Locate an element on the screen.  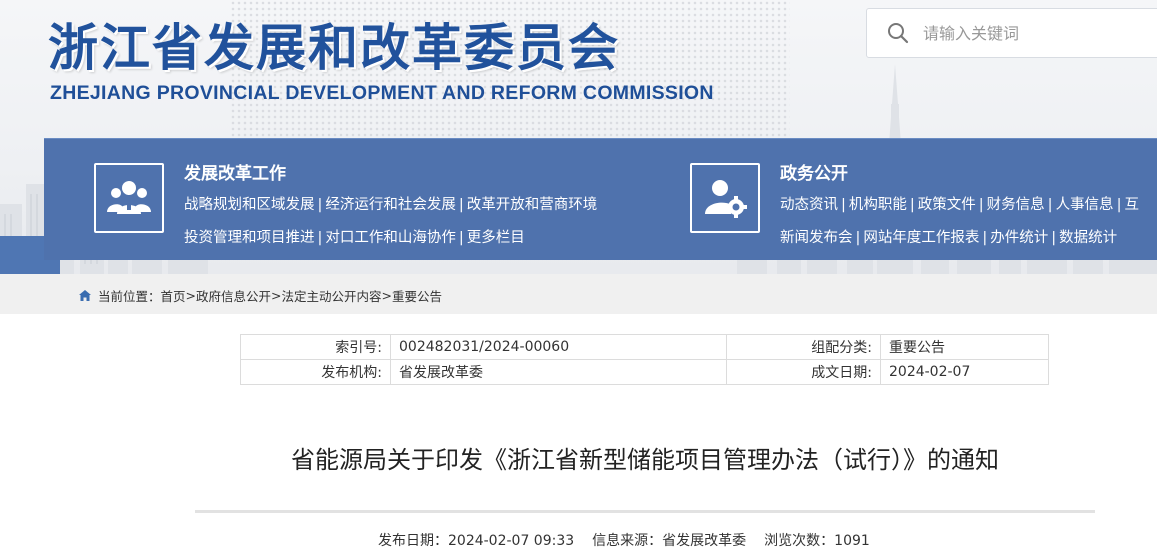
nav-links-row1: 动态资讯 | 机构职能 | 政策文件 | 财务信息 | 人事信息 | 互 is located at coordinates (959, 205).